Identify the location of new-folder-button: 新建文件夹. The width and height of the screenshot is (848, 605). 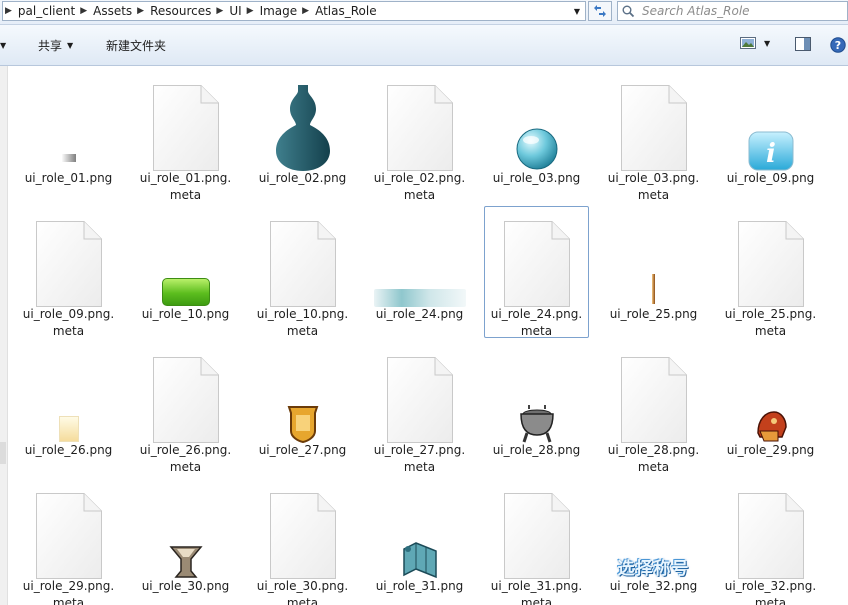
(136, 45).